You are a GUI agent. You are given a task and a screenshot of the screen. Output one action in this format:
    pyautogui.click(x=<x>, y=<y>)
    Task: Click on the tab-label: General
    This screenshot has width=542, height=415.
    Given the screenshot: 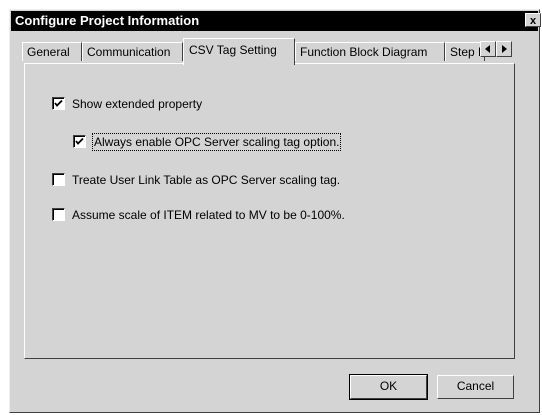 What is the action you would take?
    pyautogui.click(x=48, y=52)
    